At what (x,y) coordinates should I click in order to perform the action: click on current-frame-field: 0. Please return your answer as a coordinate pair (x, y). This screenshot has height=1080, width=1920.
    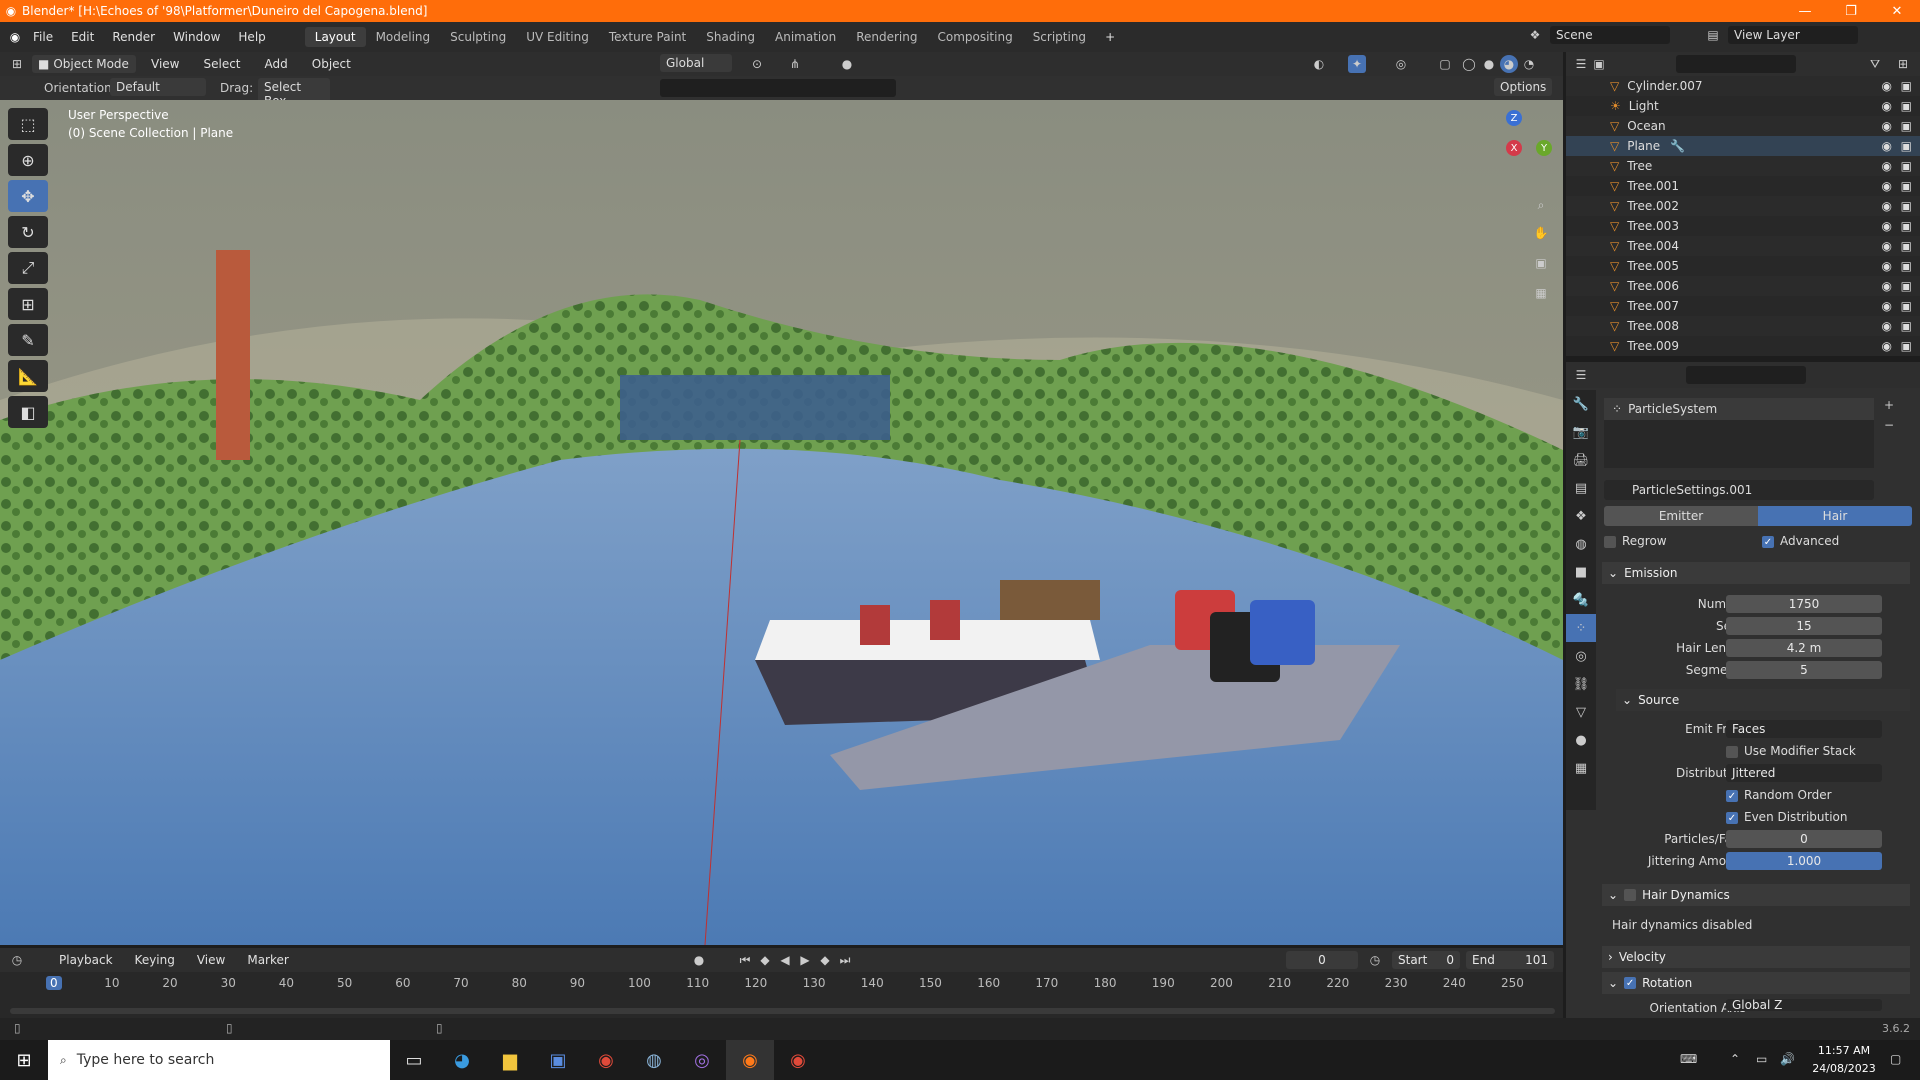
    Looking at the image, I should click on (1322, 960).